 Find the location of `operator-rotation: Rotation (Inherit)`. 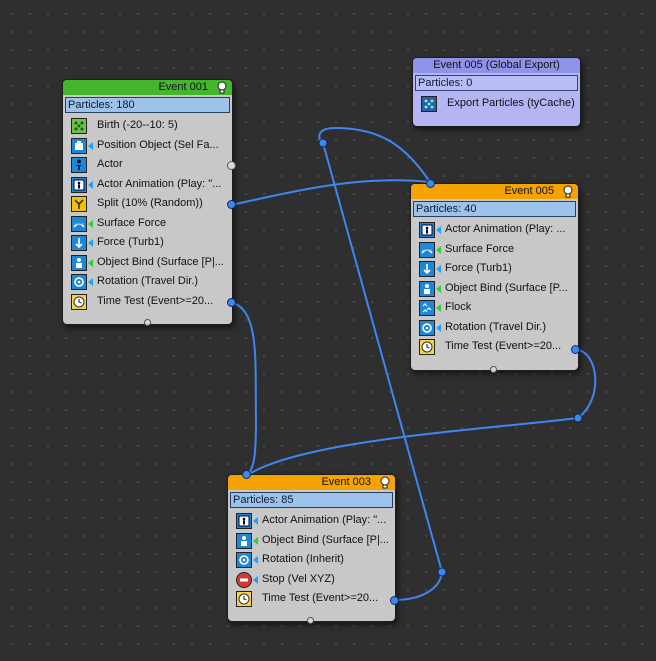

operator-rotation: Rotation (Inherit) is located at coordinates (311, 560).